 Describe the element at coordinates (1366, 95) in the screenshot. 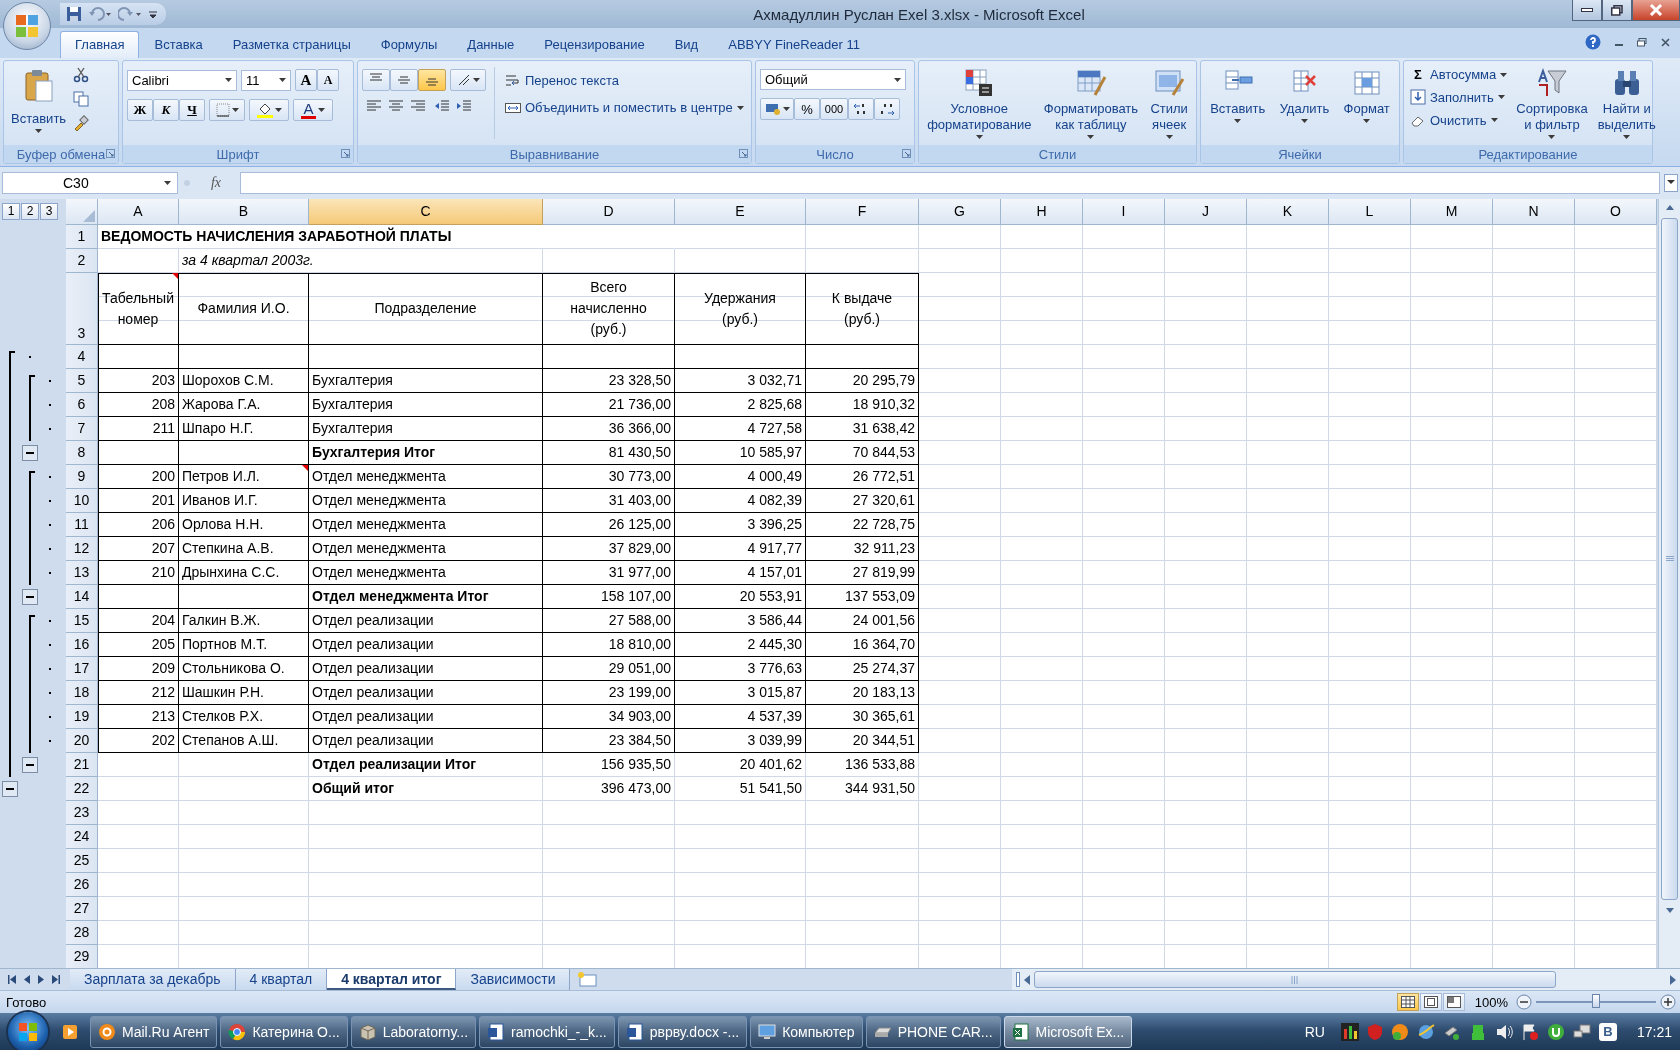

I see `ribbon-button: Формат` at that location.